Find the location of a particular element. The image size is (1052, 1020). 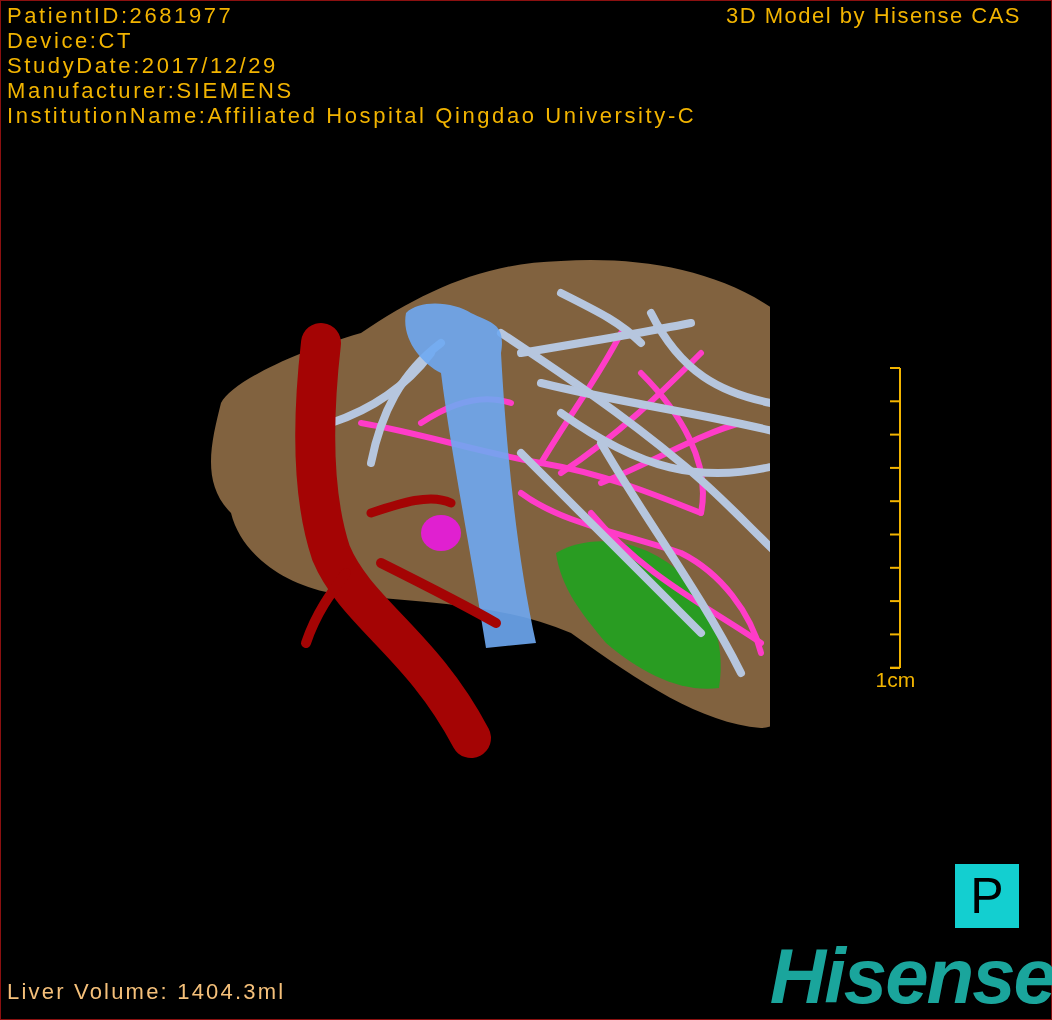

patient-info-text: PatientID:2681977 is located at coordinates (121, 15).